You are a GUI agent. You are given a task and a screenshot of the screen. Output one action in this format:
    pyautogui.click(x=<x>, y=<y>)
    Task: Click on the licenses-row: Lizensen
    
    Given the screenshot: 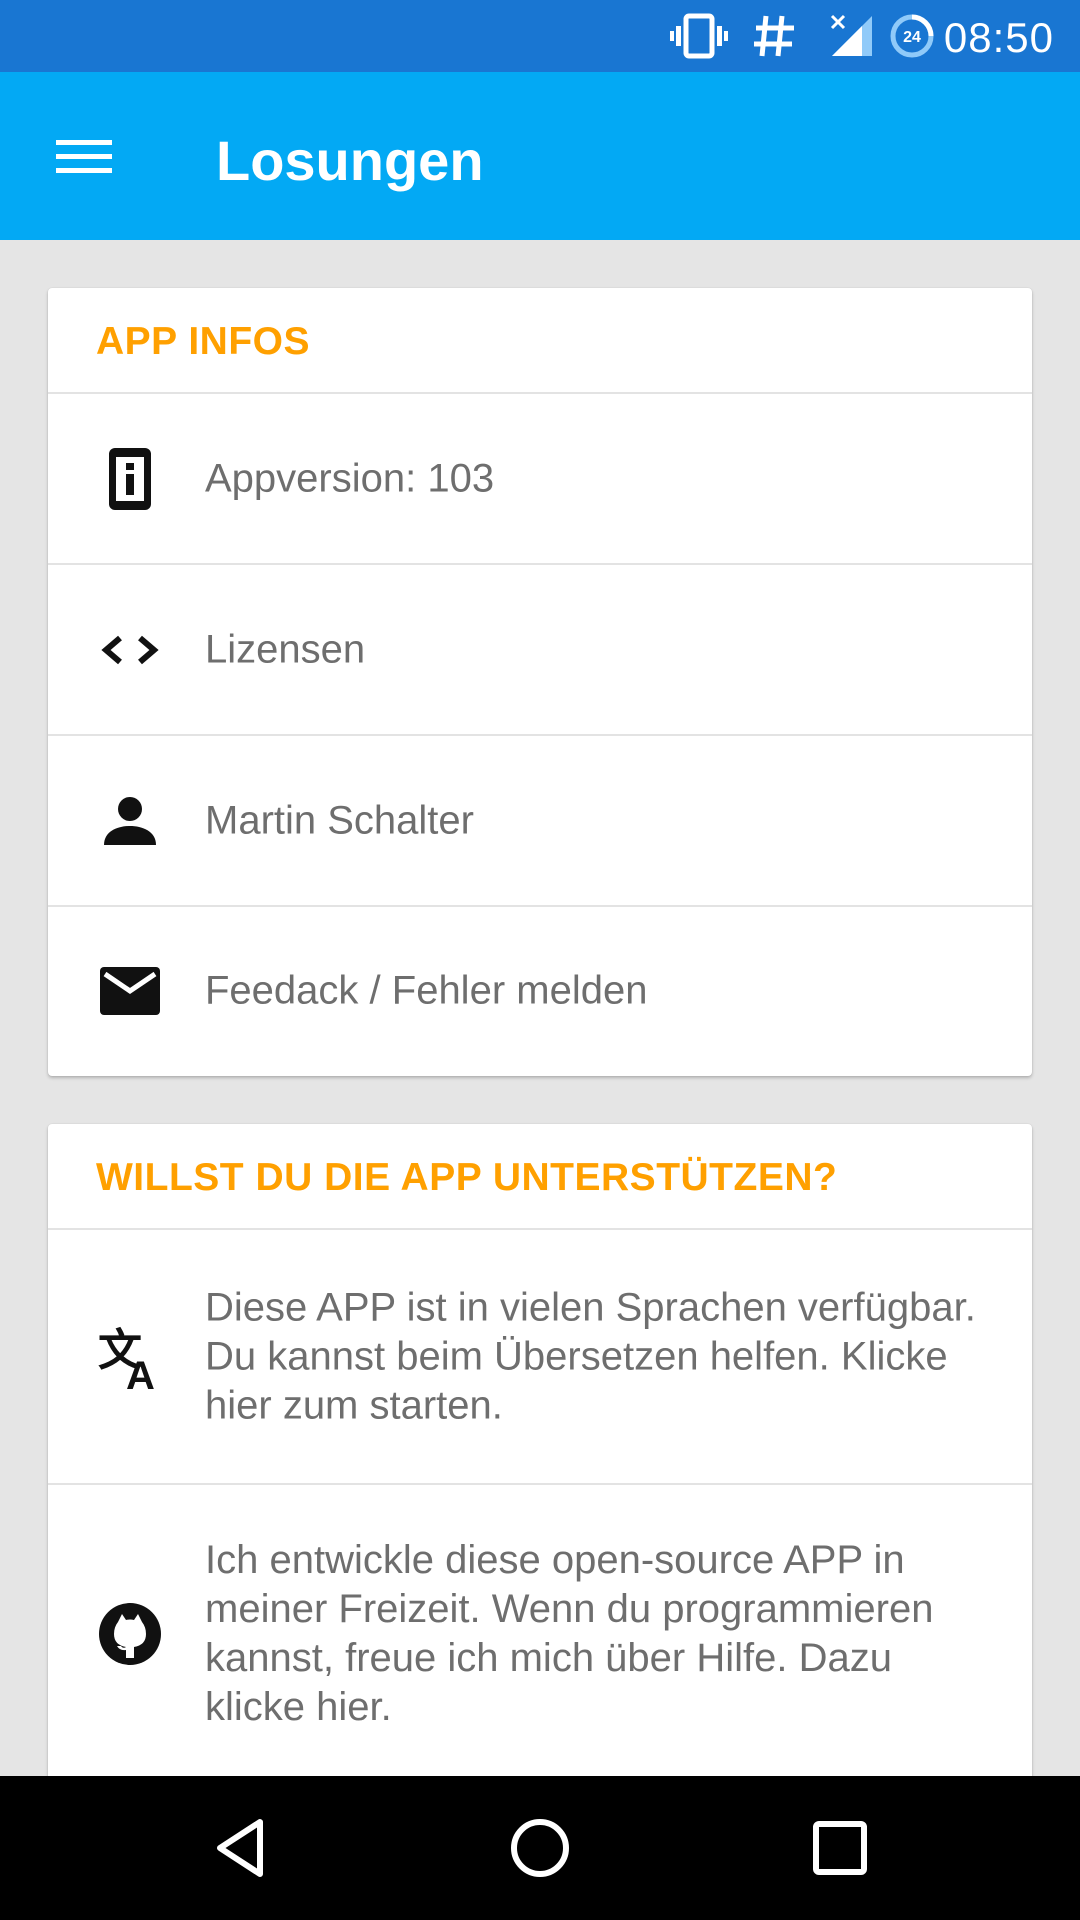 What is the action you would take?
    pyautogui.click(x=540, y=650)
    